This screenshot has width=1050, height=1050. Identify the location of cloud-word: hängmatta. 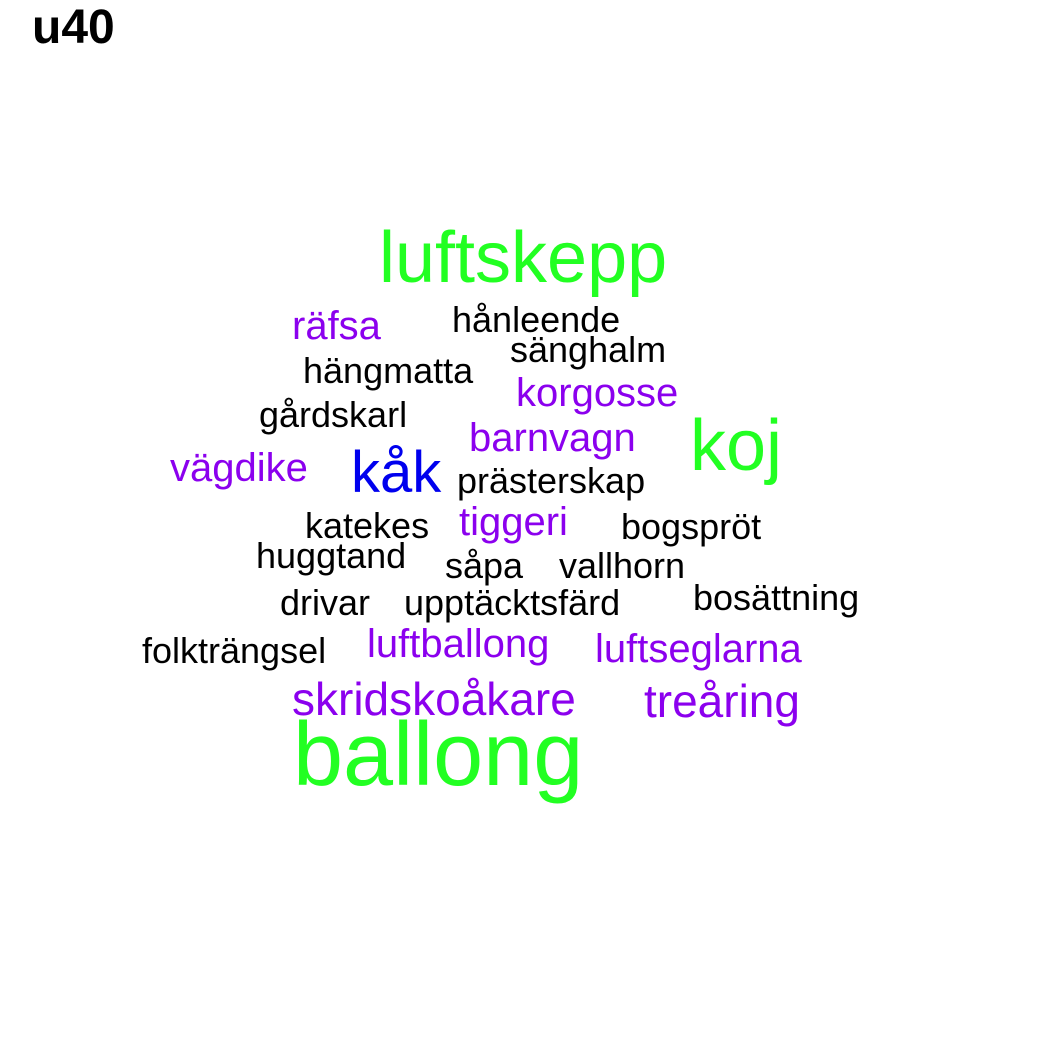
(388, 370).